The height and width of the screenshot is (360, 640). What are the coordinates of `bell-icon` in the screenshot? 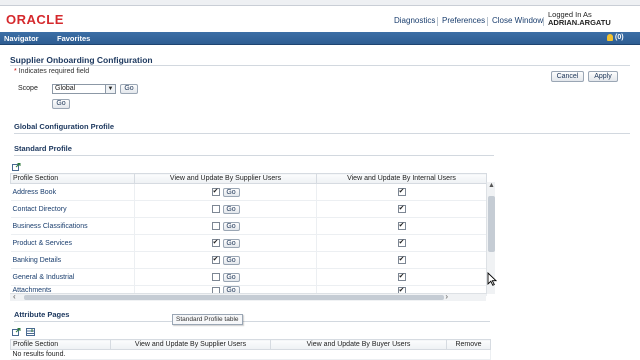 It's located at (610, 37).